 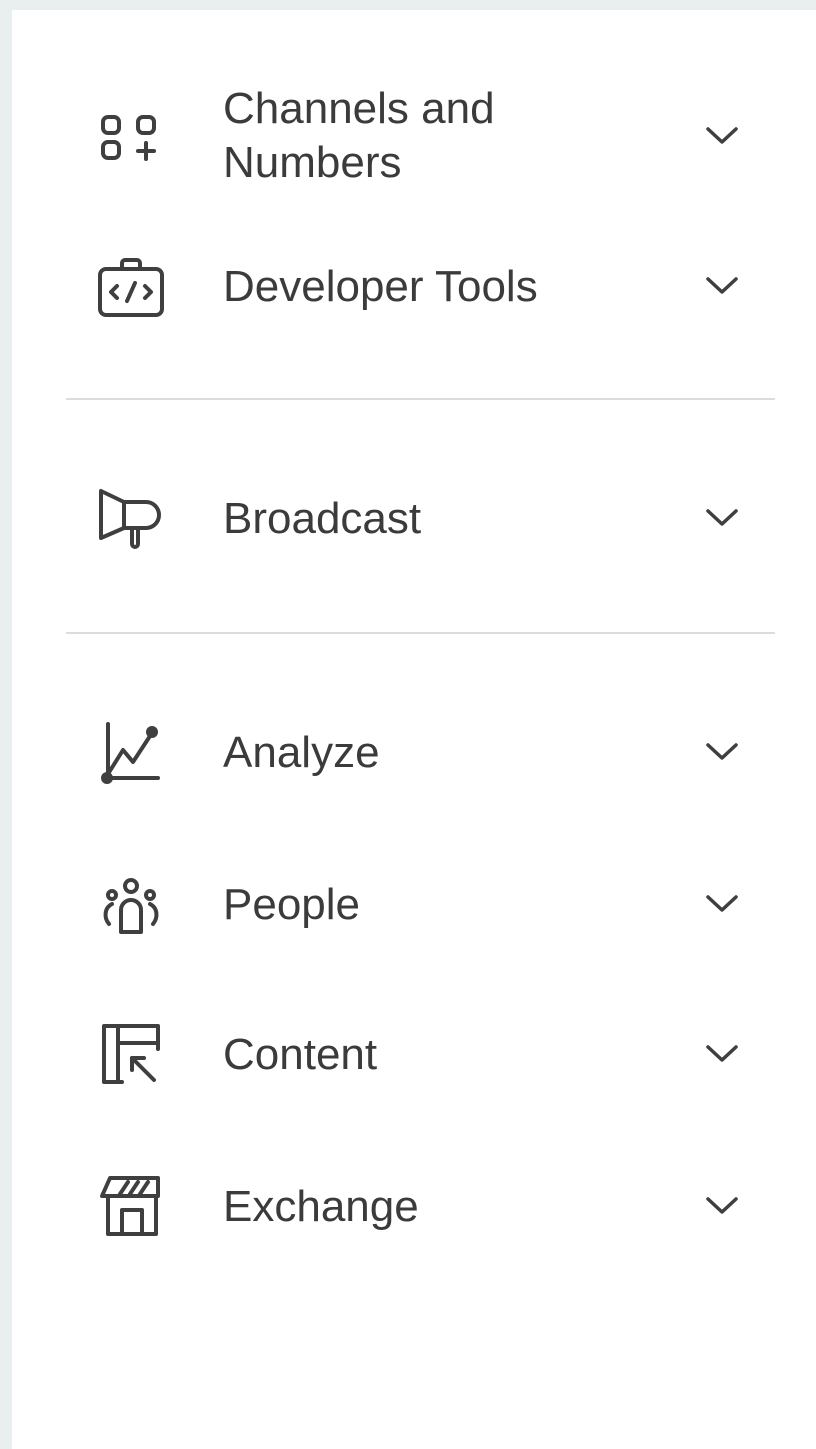 I want to click on nav-item-broadcast: Broadcast, so click(x=414, y=518).